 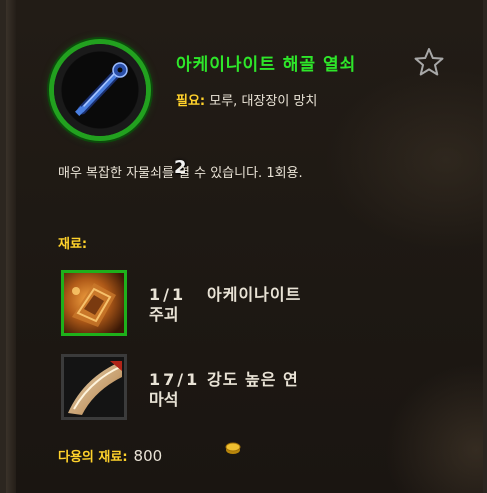 What do you see at coordinates (175, 379) in the screenshot?
I see `material-qty: 17/1` at bounding box center [175, 379].